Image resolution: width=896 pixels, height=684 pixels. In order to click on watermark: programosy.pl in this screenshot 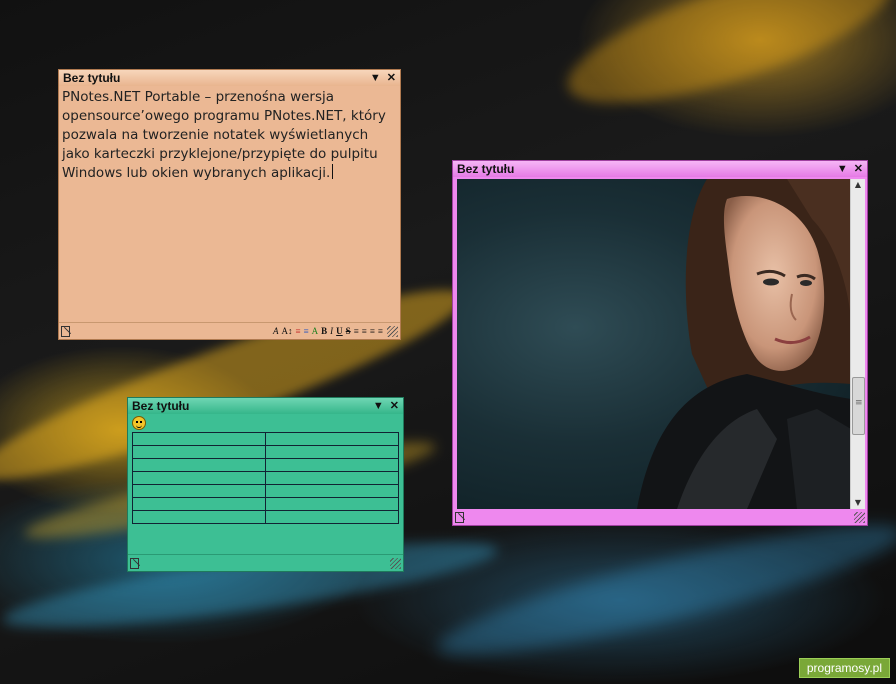, I will do `click(844, 668)`.